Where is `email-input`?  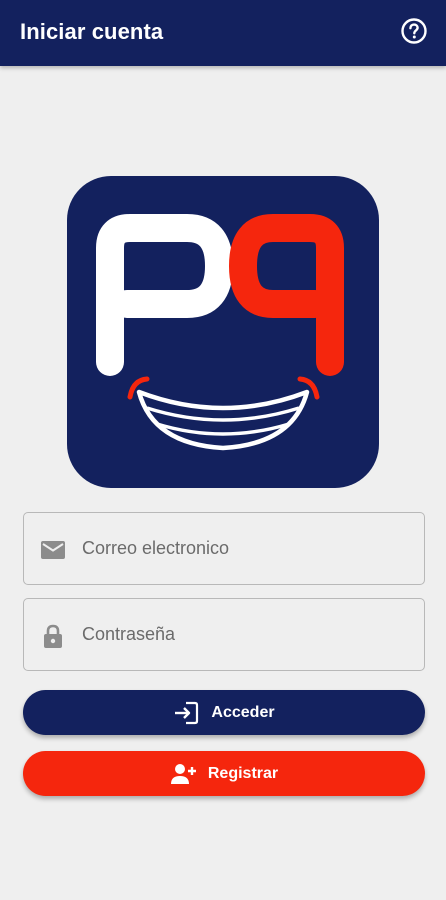
email-input is located at coordinates (247, 548).